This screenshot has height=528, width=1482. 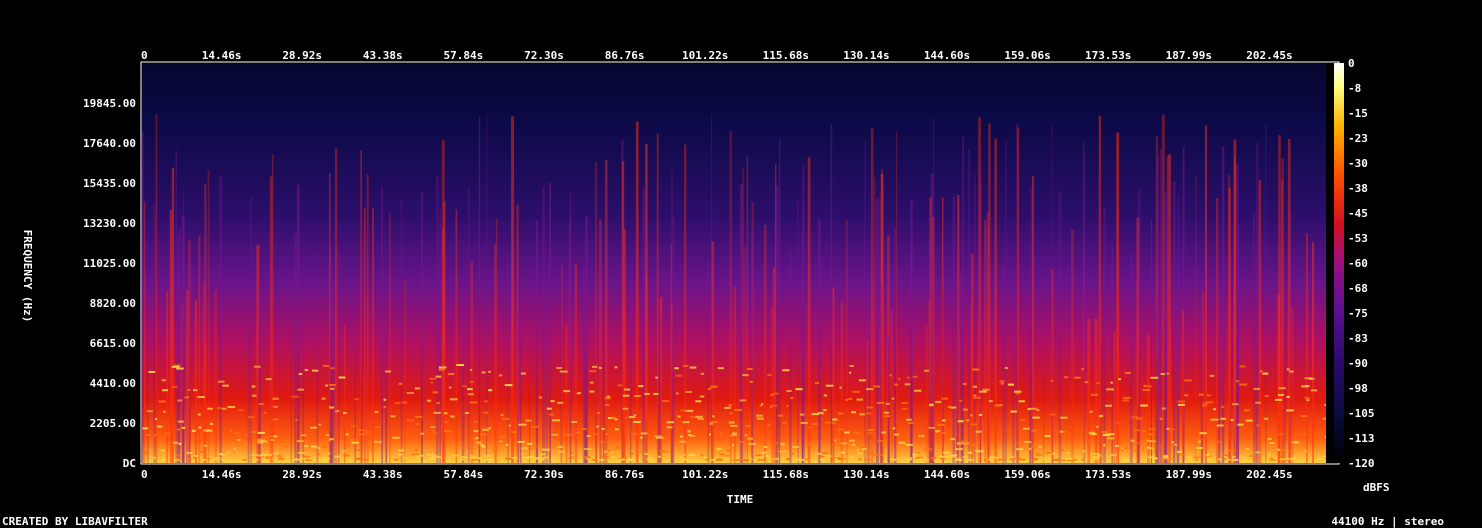 What do you see at coordinates (1358, 288) in the screenshot?
I see `colorbar-tick-label: -68` at bounding box center [1358, 288].